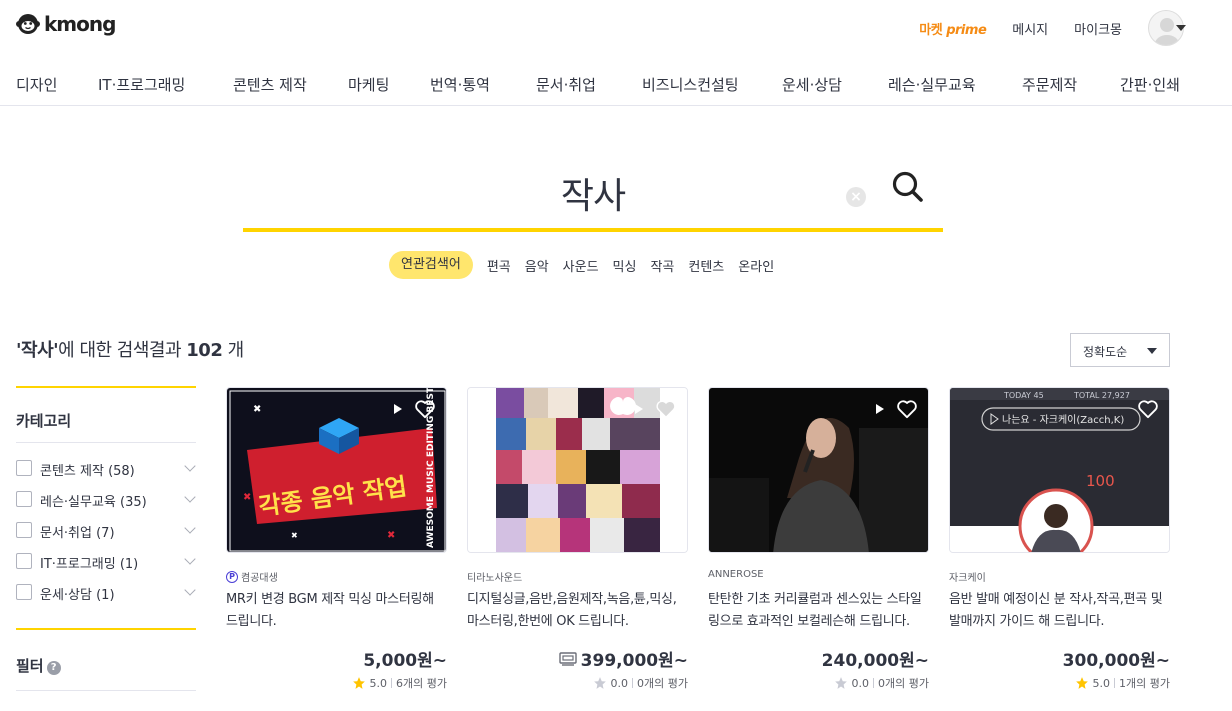  Describe the element at coordinates (908, 187) in the screenshot. I see `search-icon` at that location.